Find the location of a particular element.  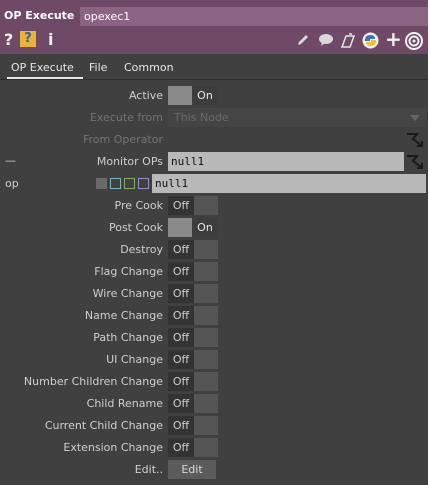

pencil-icon is located at coordinates (303, 42).